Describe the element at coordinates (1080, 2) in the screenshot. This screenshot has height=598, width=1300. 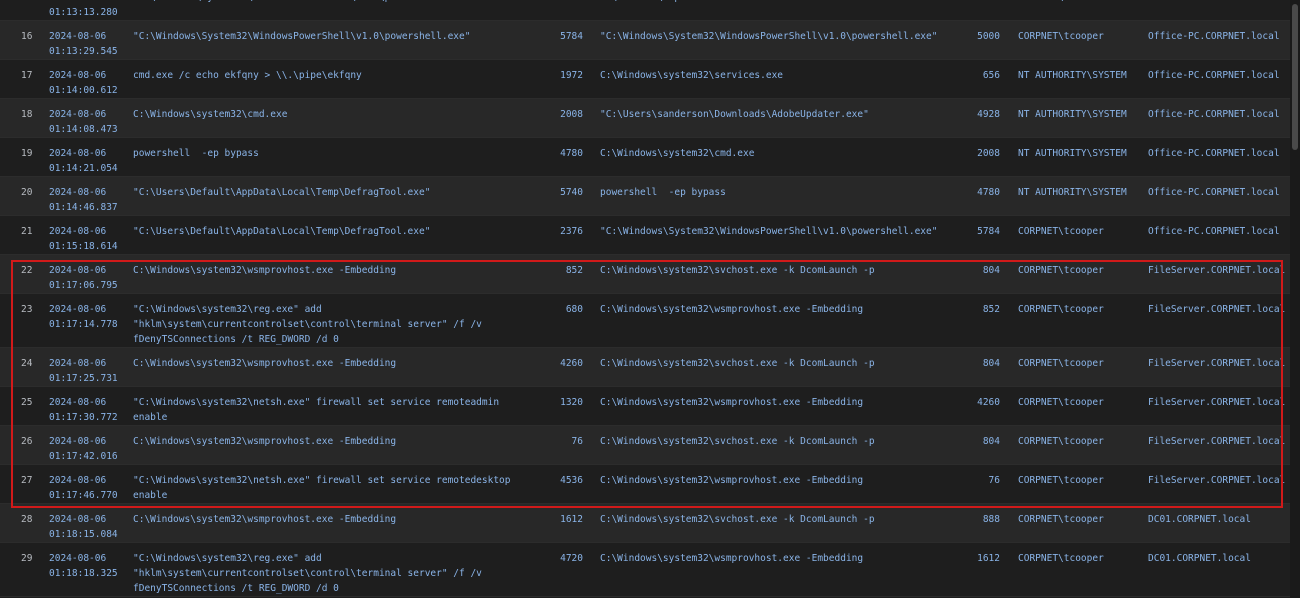
I see `user-name: CORPNET\sanderson` at that location.